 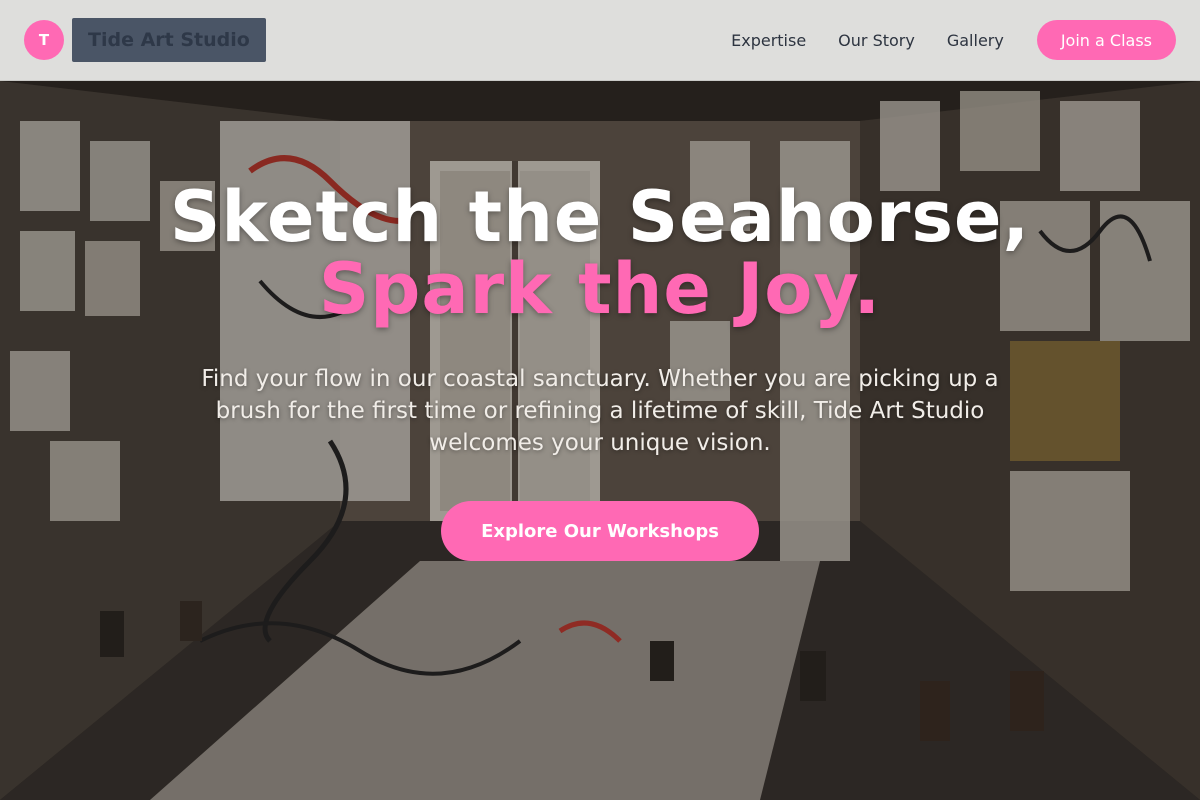 What do you see at coordinates (600, 531) in the screenshot?
I see `explore-workshops-button: Explore Our Workshops` at bounding box center [600, 531].